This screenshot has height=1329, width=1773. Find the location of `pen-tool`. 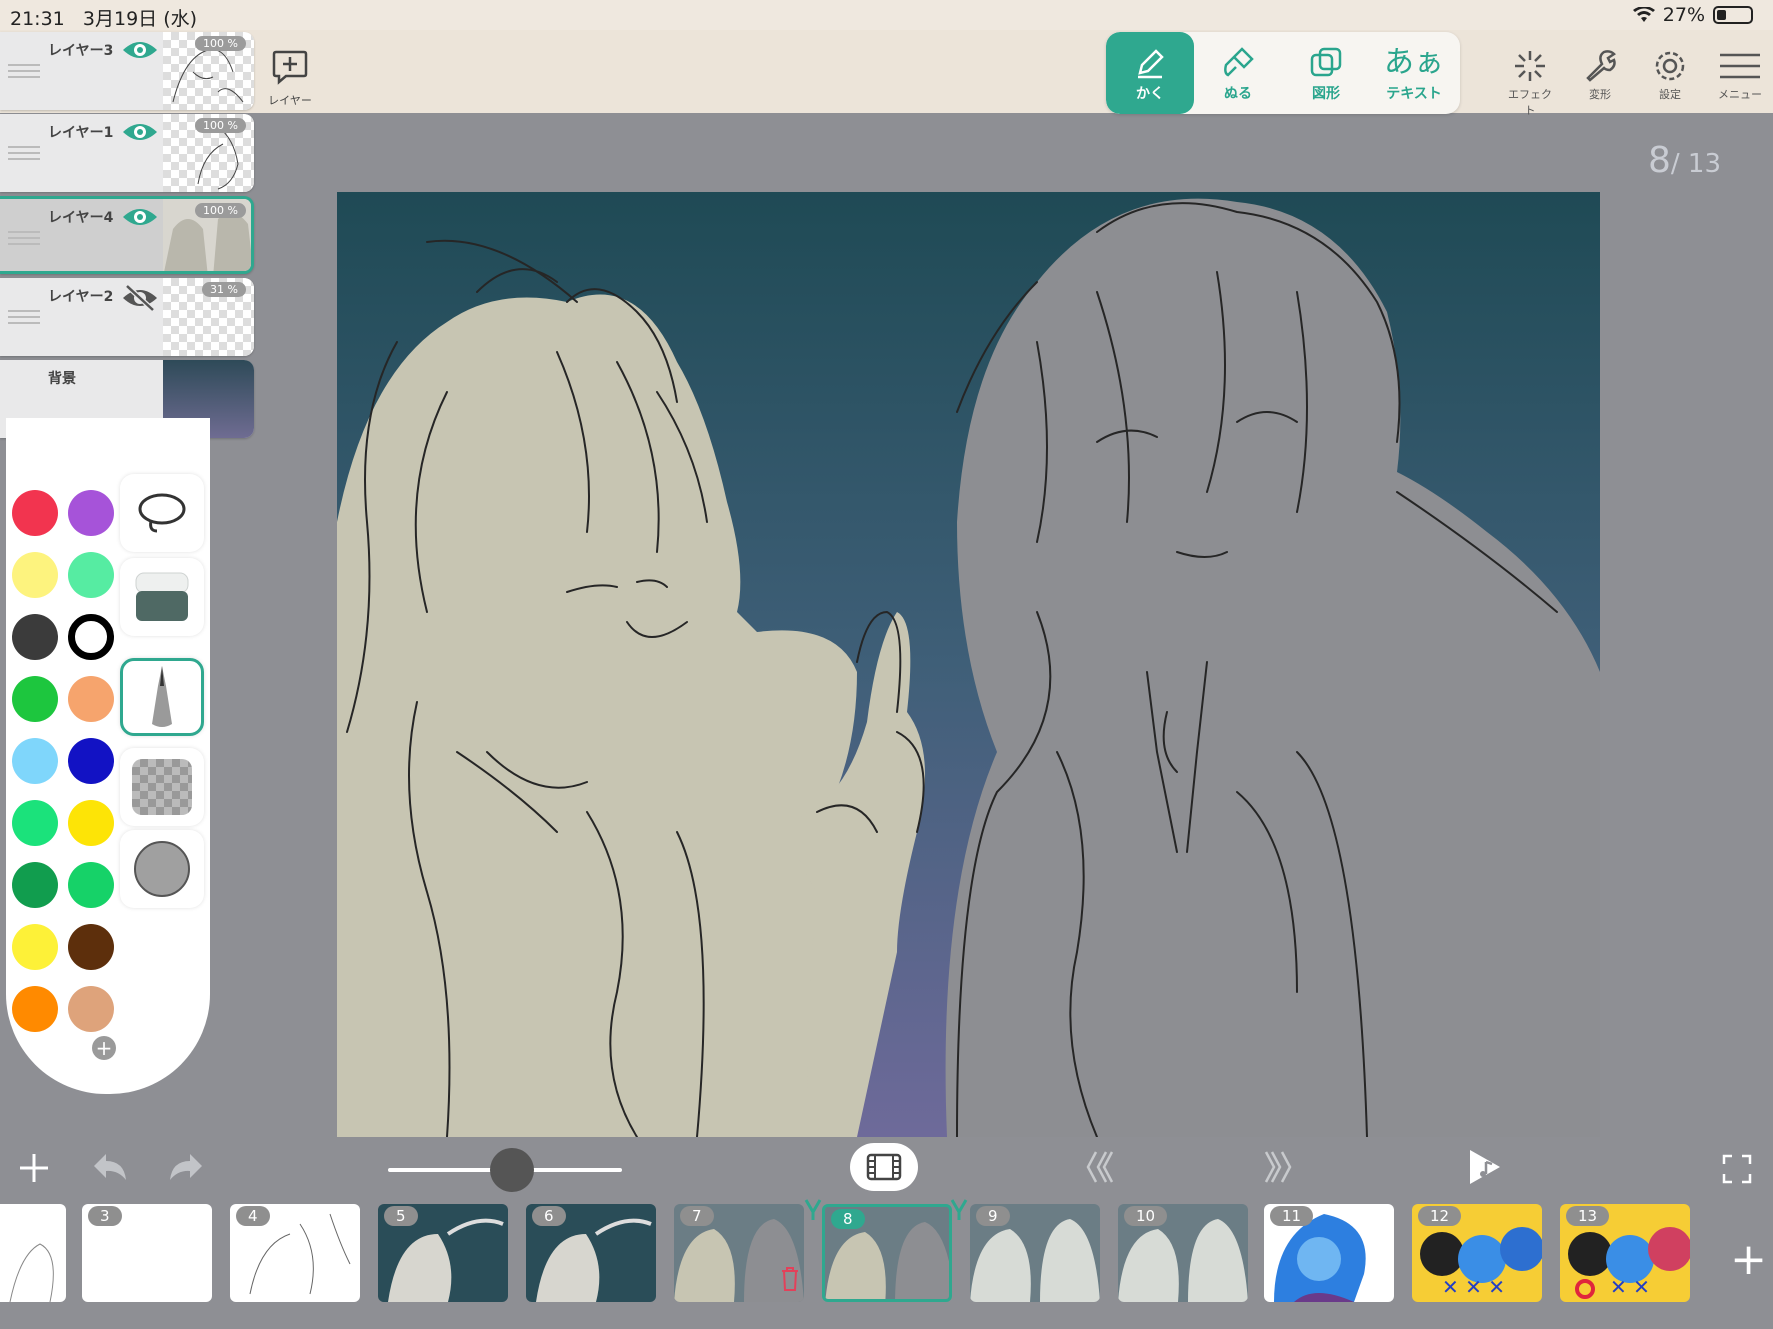

pen-tool is located at coordinates (162, 697).